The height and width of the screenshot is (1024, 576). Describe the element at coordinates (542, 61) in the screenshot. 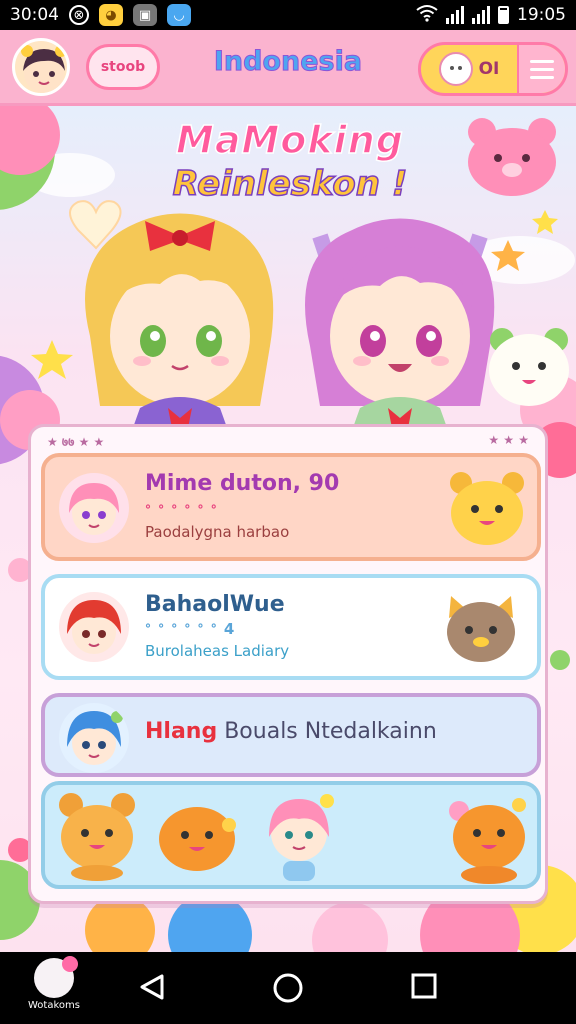

I see `menu-icon` at that location.